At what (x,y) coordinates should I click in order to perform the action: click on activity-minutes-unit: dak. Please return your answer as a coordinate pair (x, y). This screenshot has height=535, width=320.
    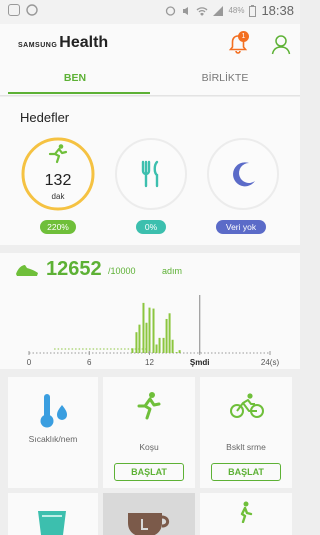
    Looking at the image, I should click on (58, 196).